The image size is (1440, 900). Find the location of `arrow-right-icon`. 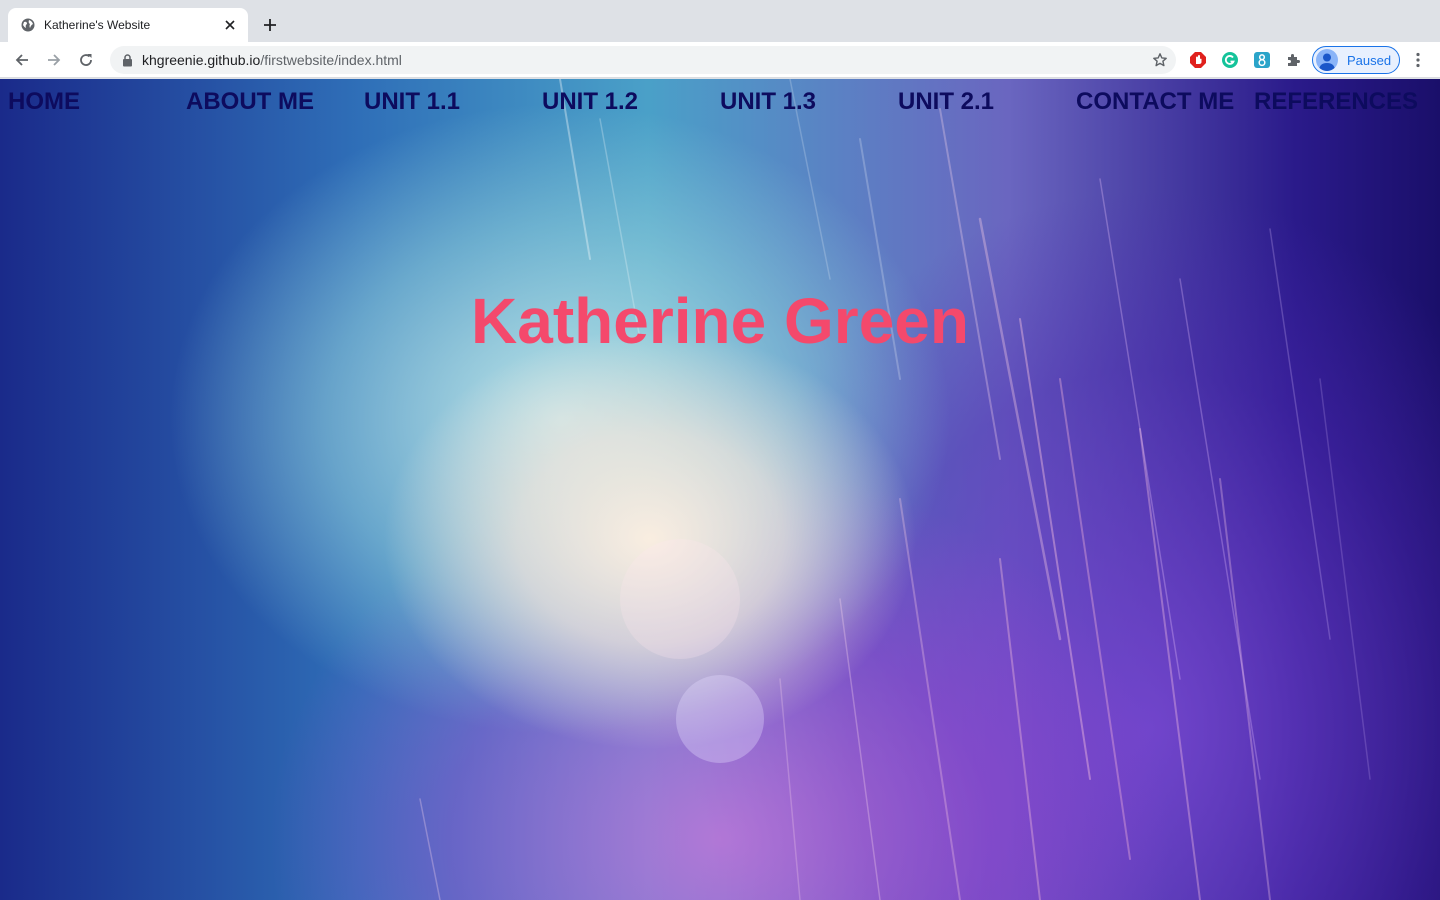

arrow-right-icon is located at coordinates (54, 60).